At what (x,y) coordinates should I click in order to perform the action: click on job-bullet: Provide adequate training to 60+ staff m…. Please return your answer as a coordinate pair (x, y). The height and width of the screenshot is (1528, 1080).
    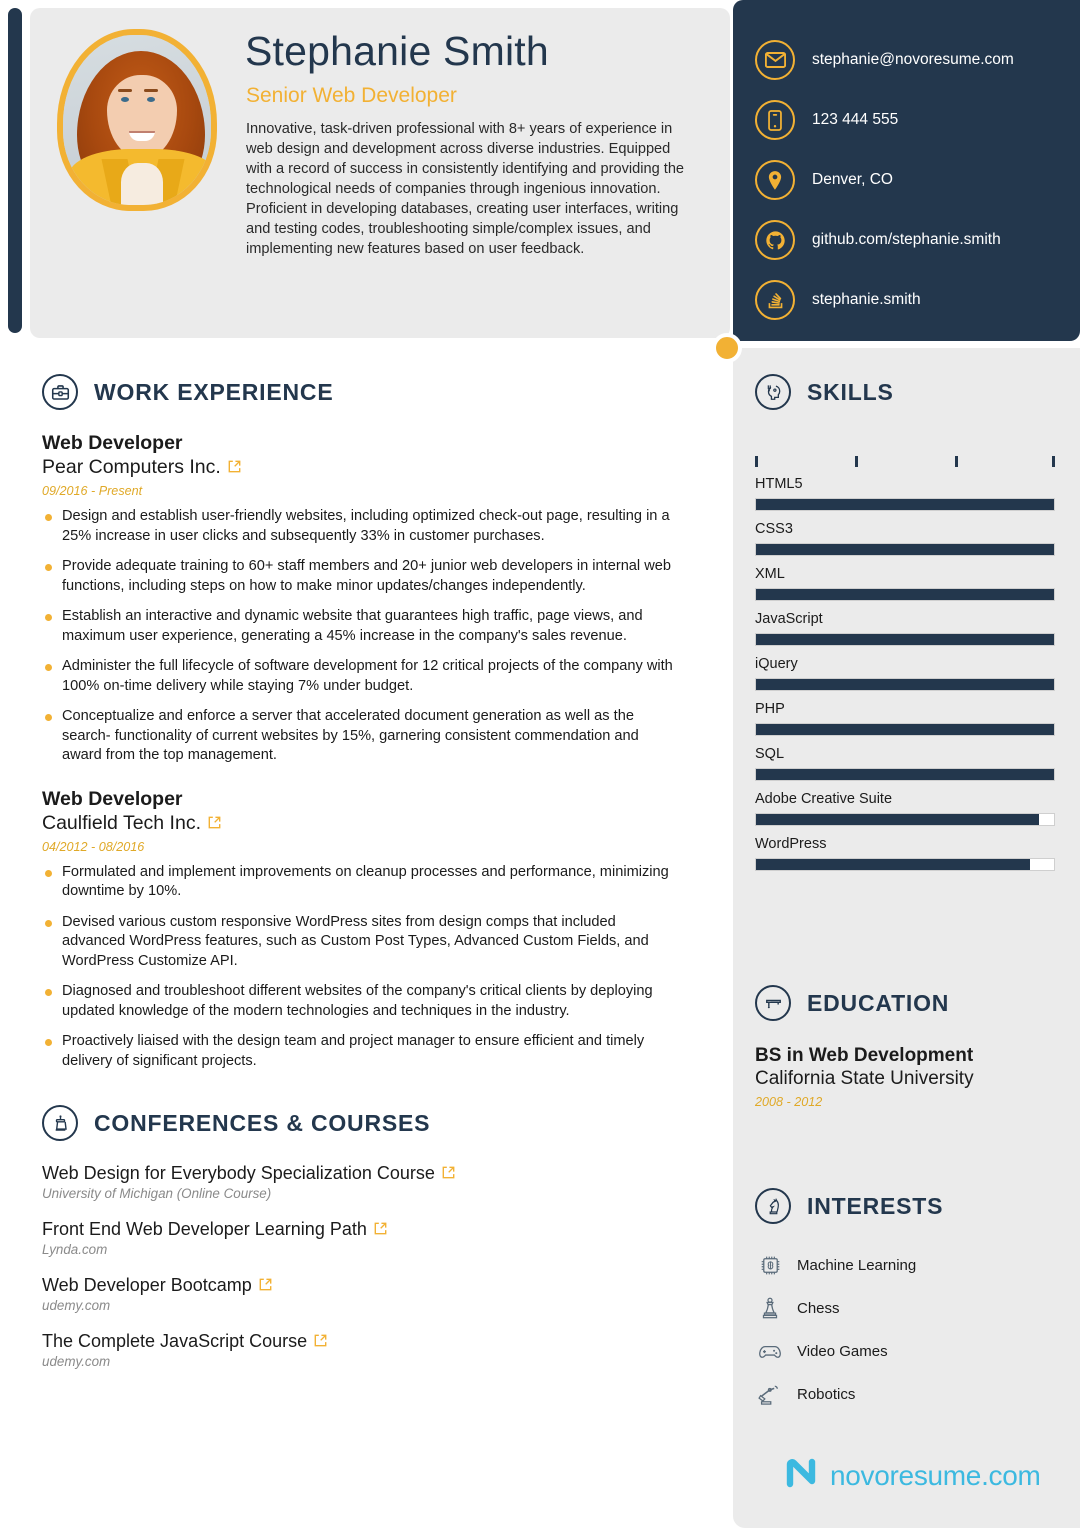
    Looking at the image, I should click on (362, 576).